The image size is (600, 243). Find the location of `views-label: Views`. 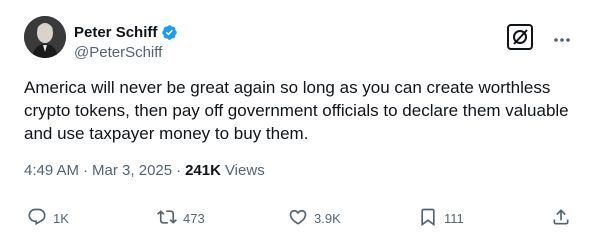

views-label: Views is located at coordinates (244, 170).